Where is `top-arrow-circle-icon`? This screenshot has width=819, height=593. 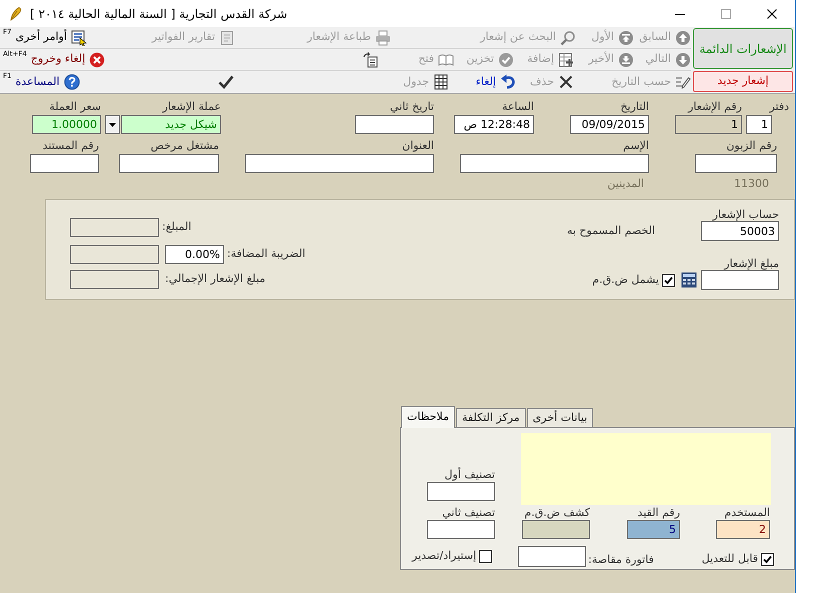 top-arrow-circle-icon is located at coordinates (626, 38).